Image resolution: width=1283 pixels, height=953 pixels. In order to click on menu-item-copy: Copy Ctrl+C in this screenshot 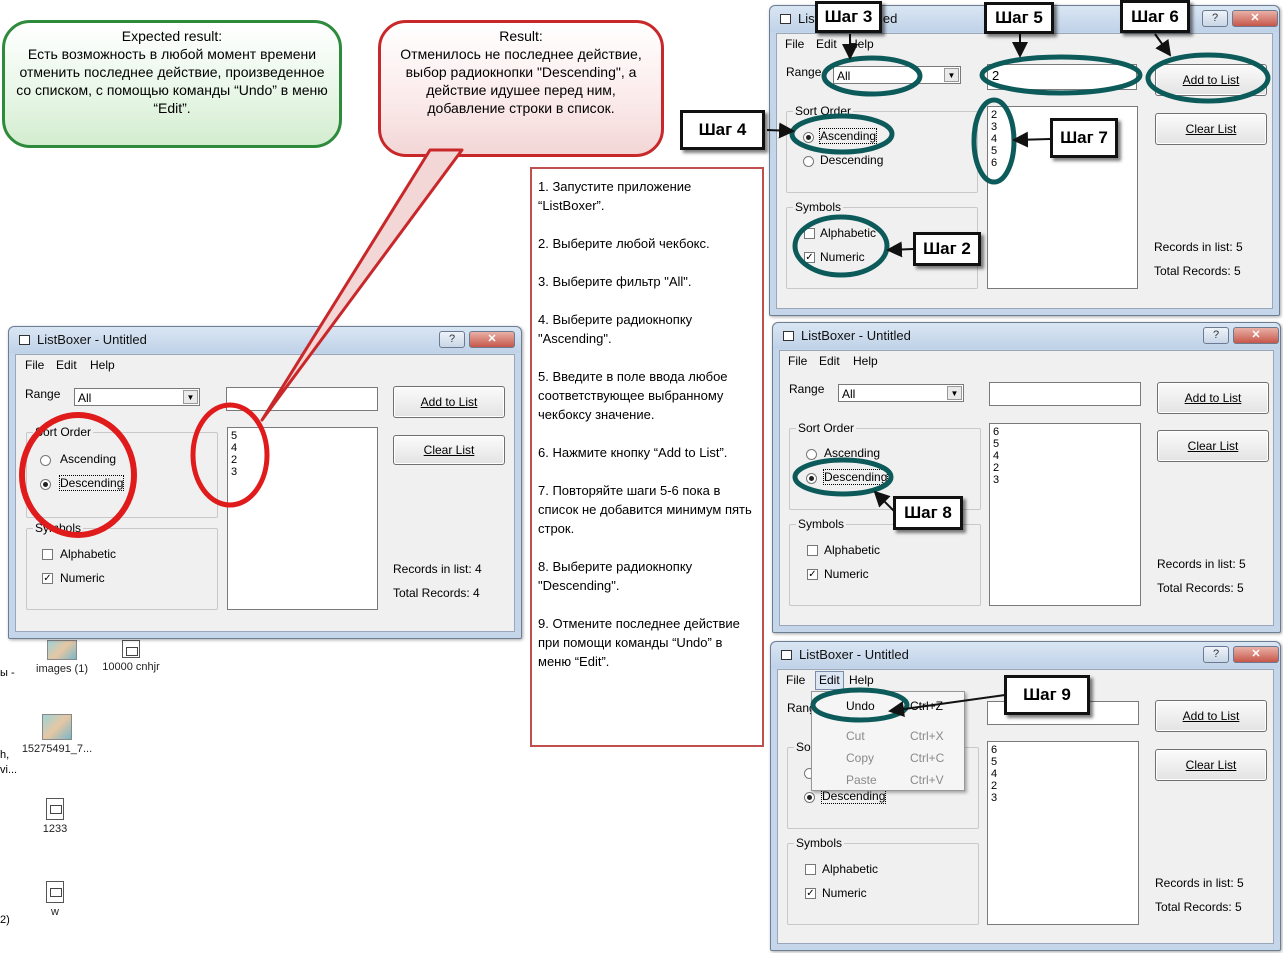, I will do `click(888, 758)`.